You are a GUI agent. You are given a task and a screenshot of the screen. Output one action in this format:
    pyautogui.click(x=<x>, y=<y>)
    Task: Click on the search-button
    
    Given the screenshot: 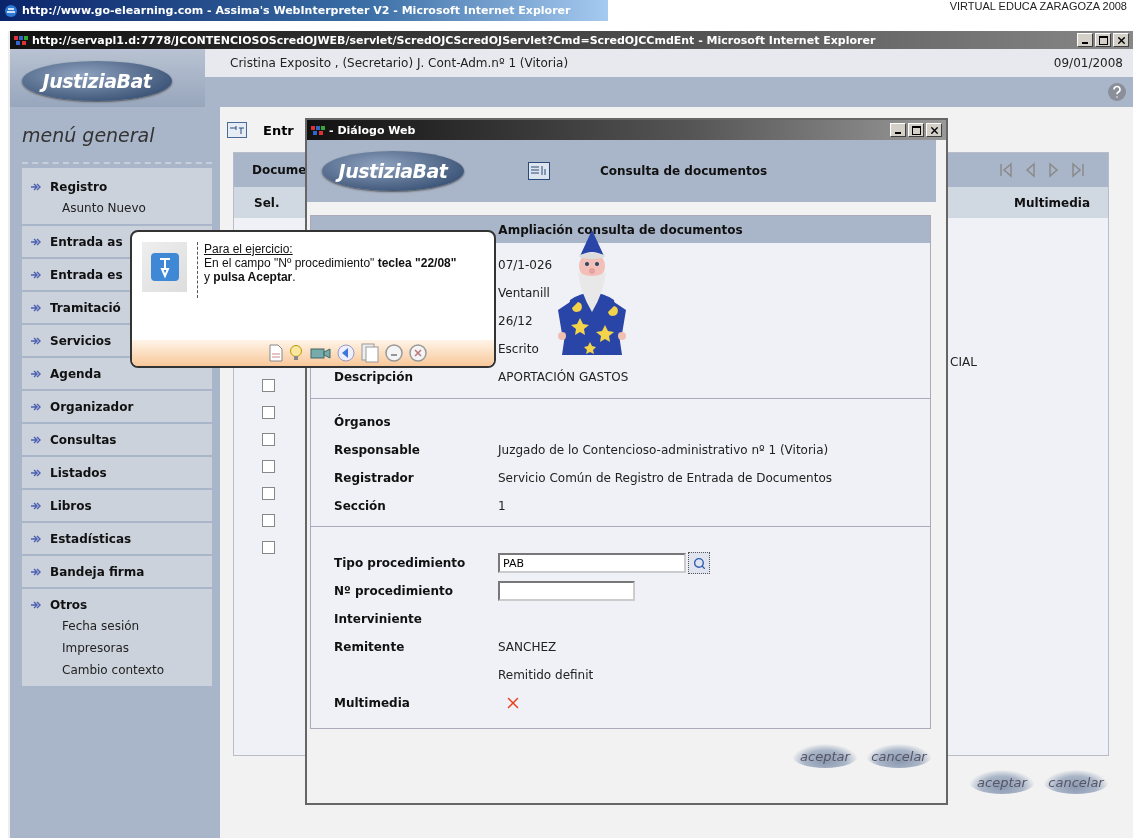 What is the action you would take?
    pyautogui.click(x=699, y=563)
    